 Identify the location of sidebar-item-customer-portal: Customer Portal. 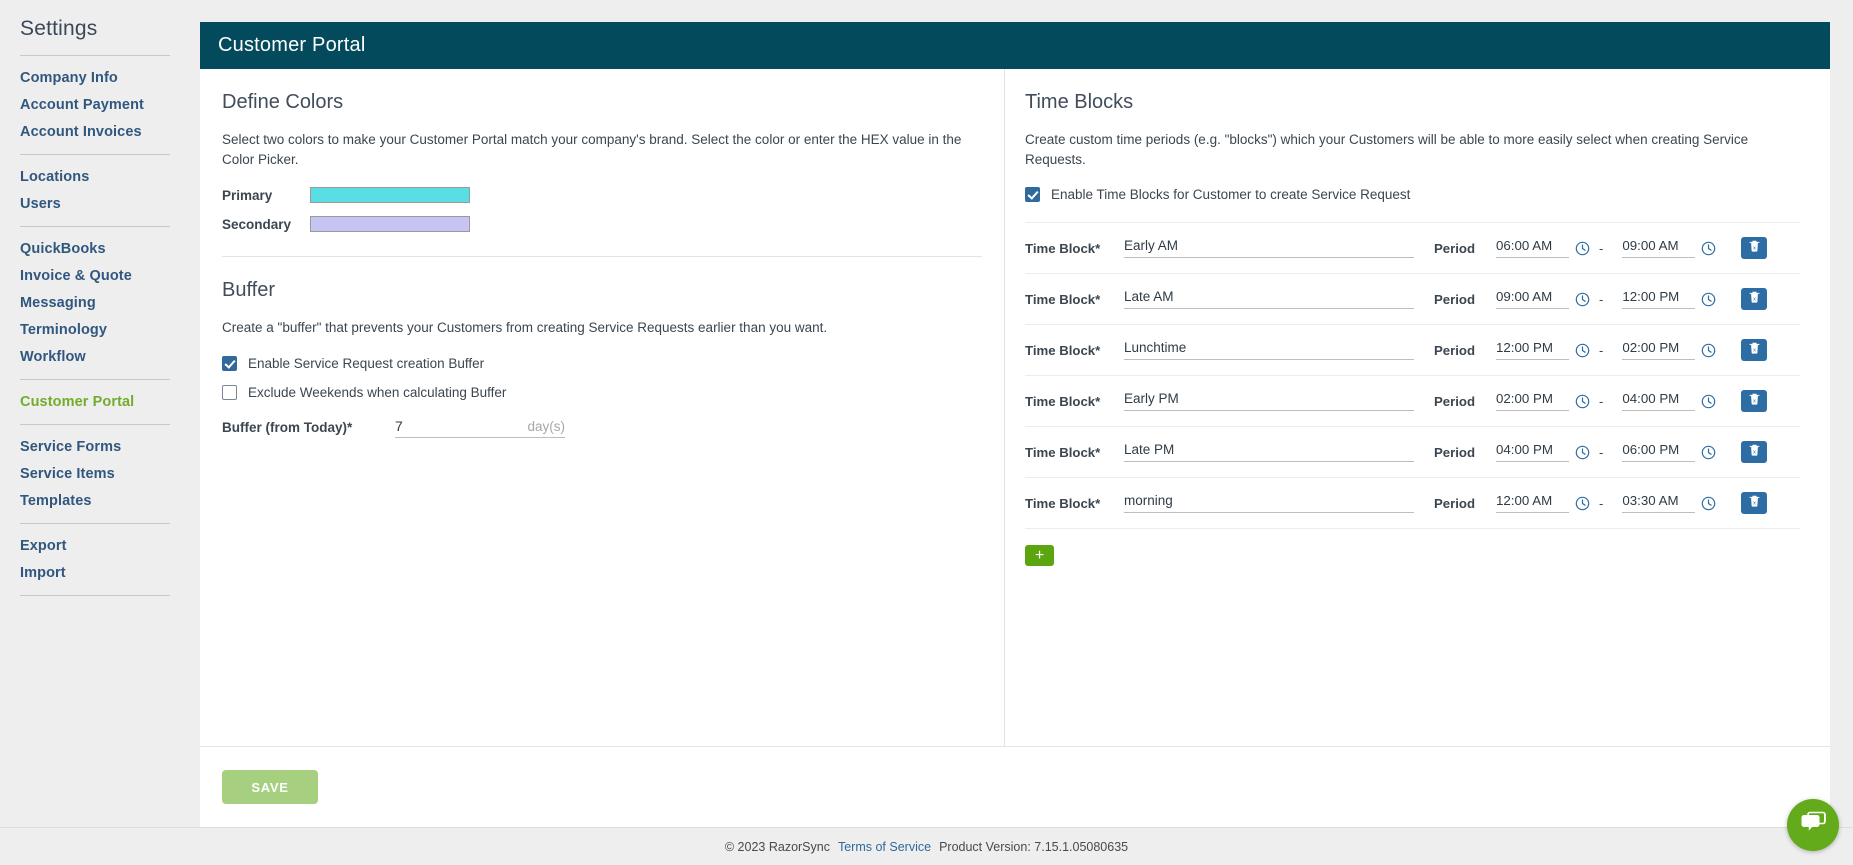
(110, 402).